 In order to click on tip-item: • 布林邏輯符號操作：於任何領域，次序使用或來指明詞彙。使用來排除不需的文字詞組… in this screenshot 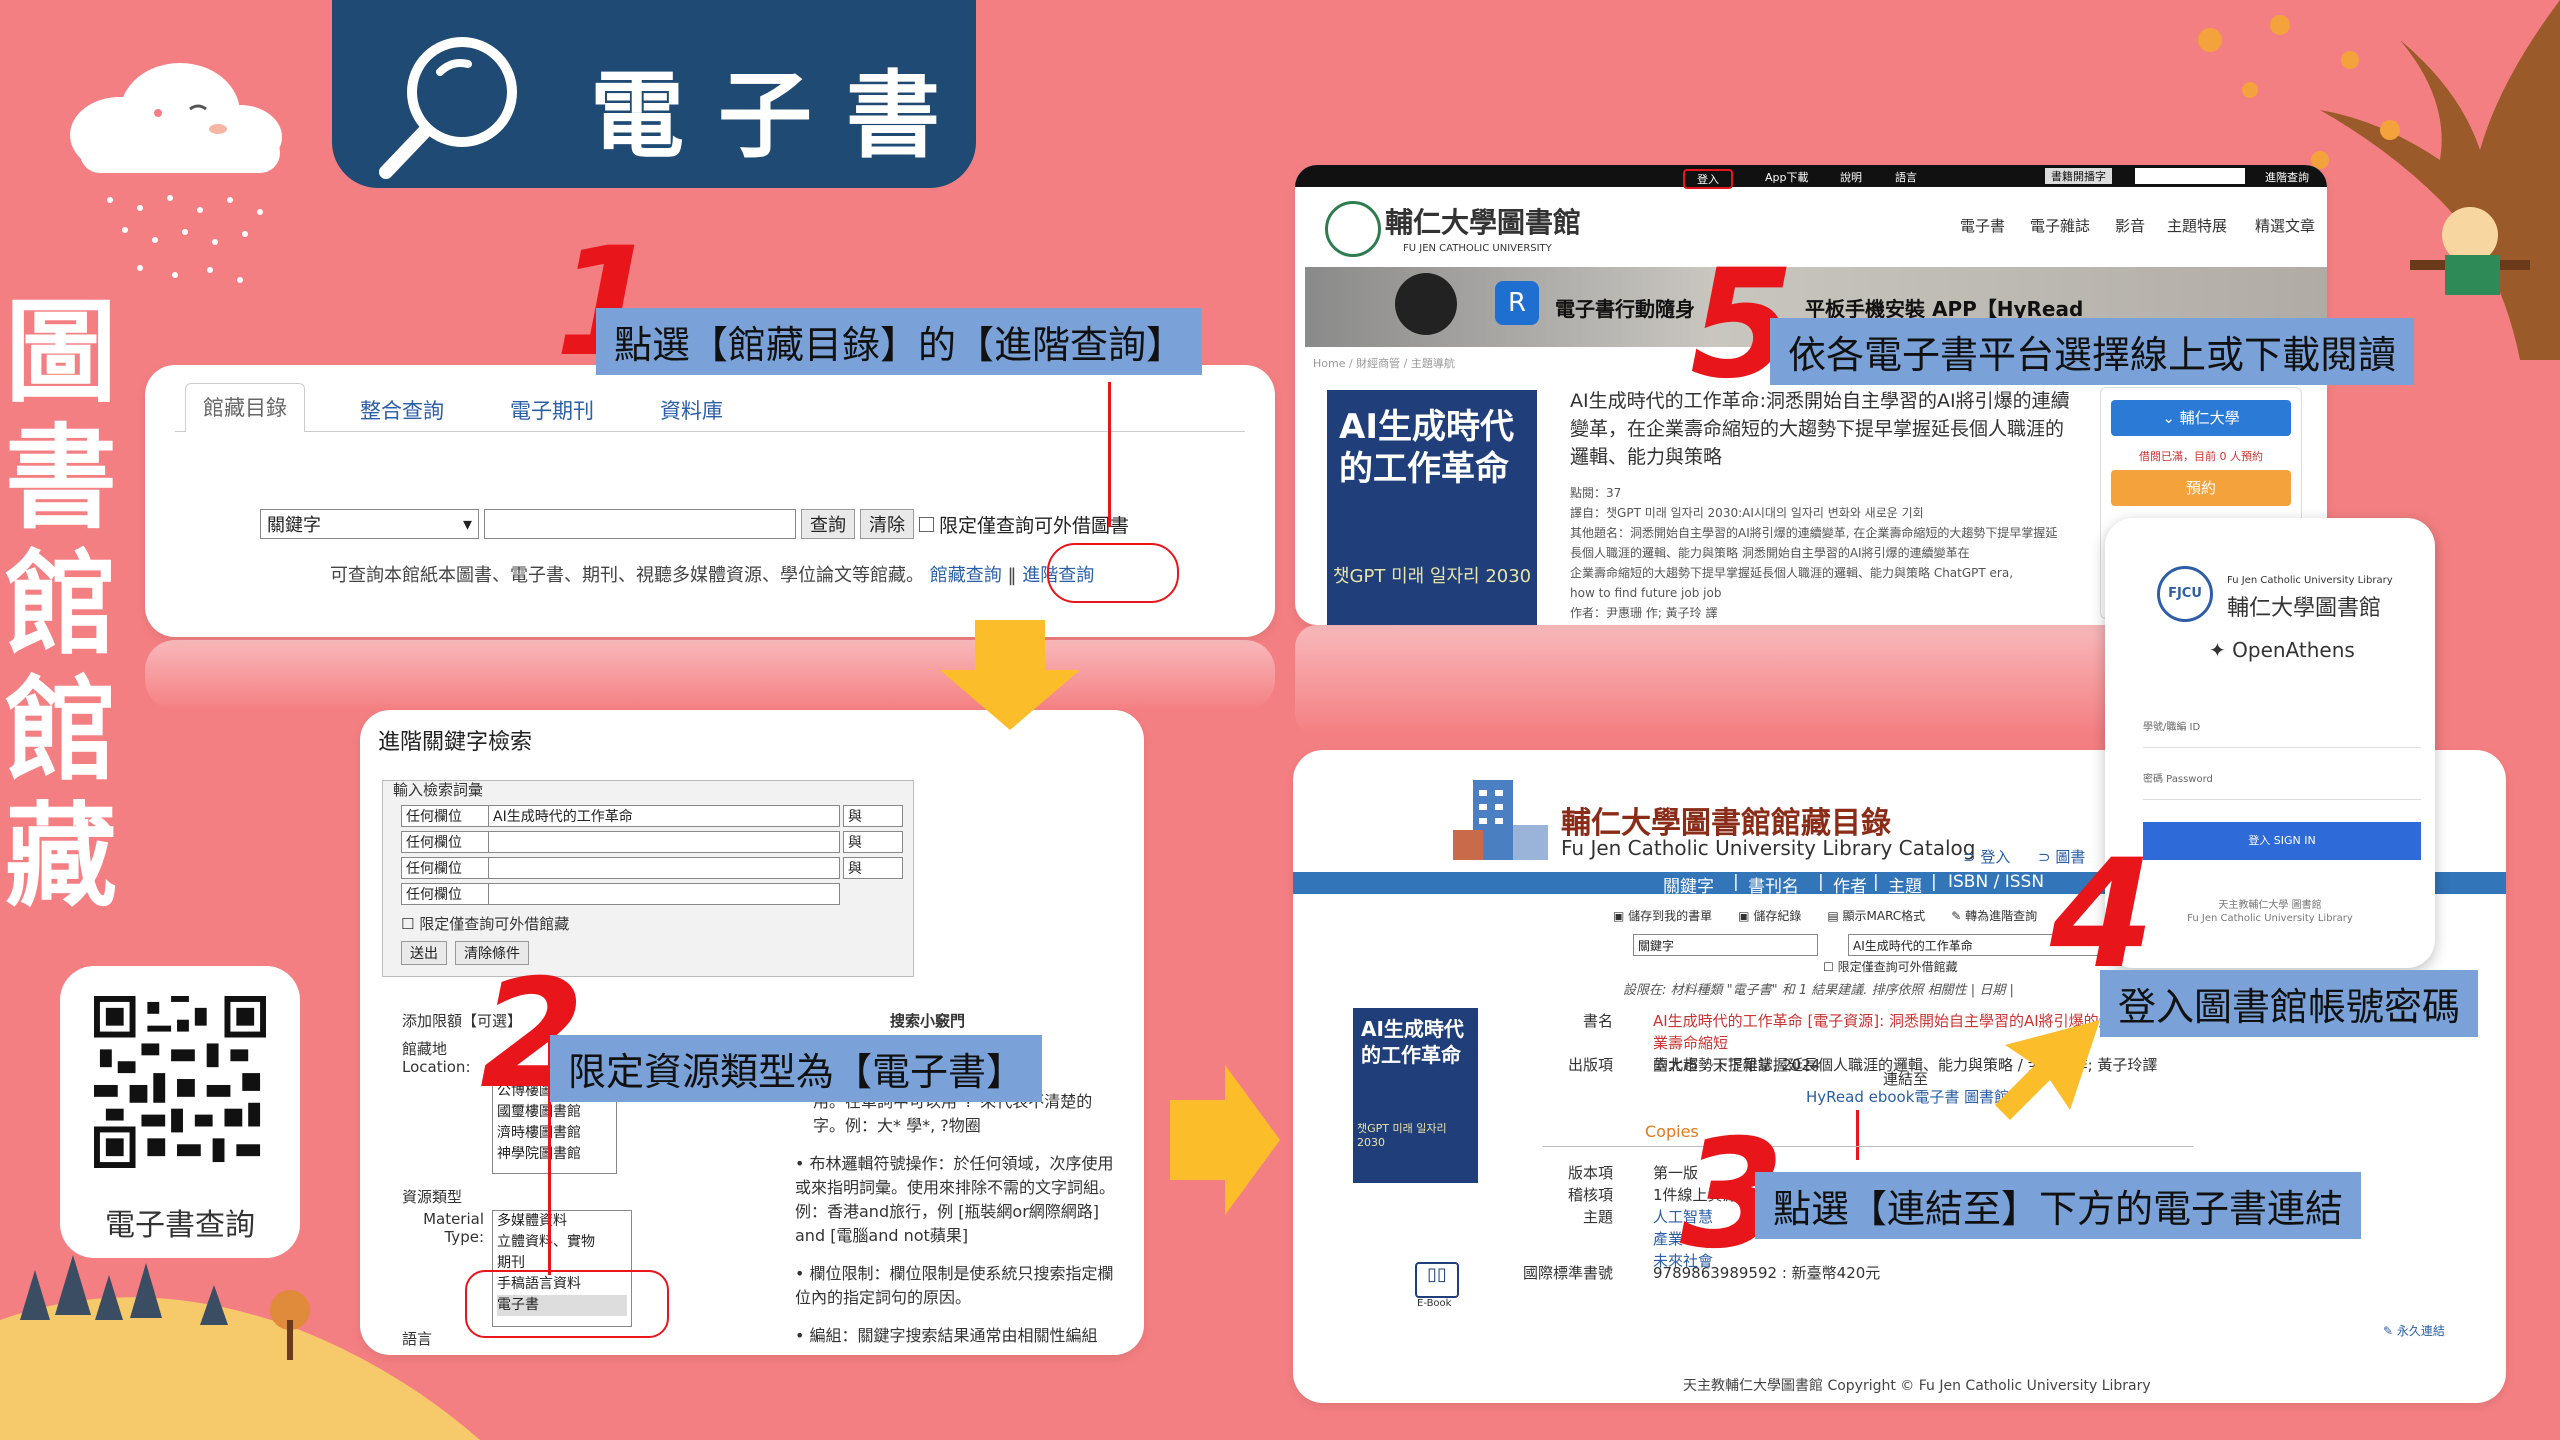, I will do `click(955, 1199)`.